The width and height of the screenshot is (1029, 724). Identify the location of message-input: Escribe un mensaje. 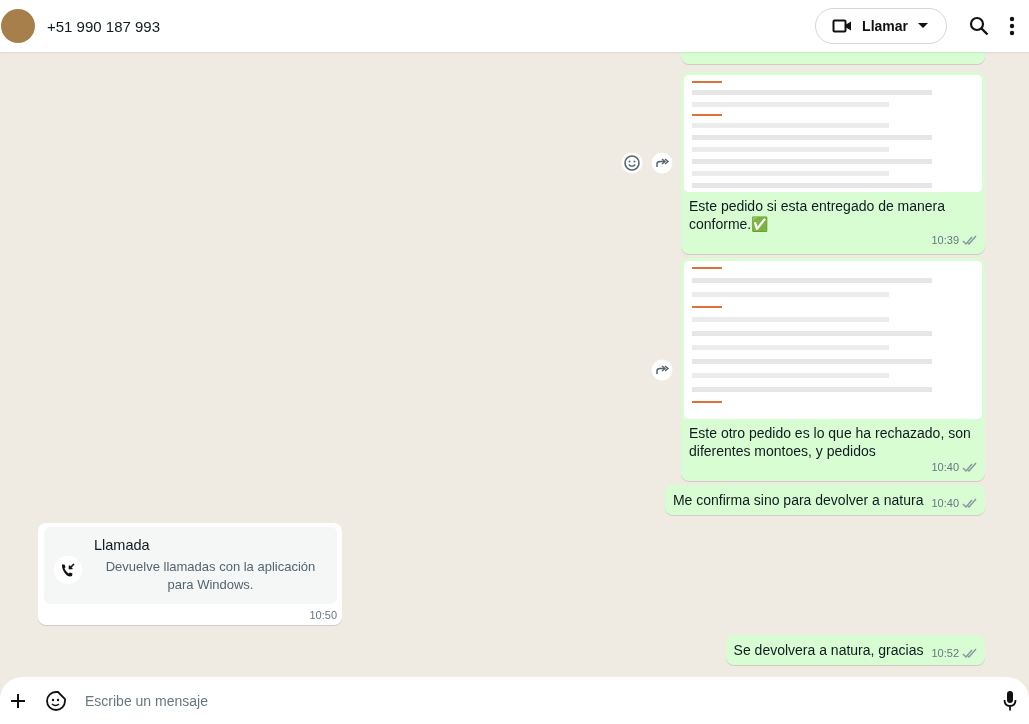
(535, 700).